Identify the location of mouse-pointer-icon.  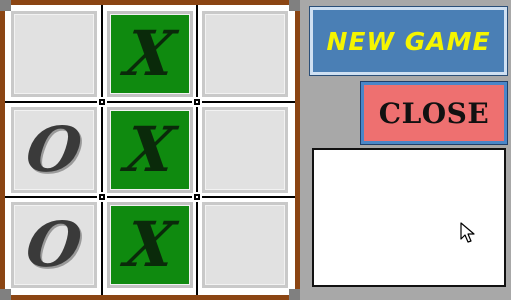
(467, 232).